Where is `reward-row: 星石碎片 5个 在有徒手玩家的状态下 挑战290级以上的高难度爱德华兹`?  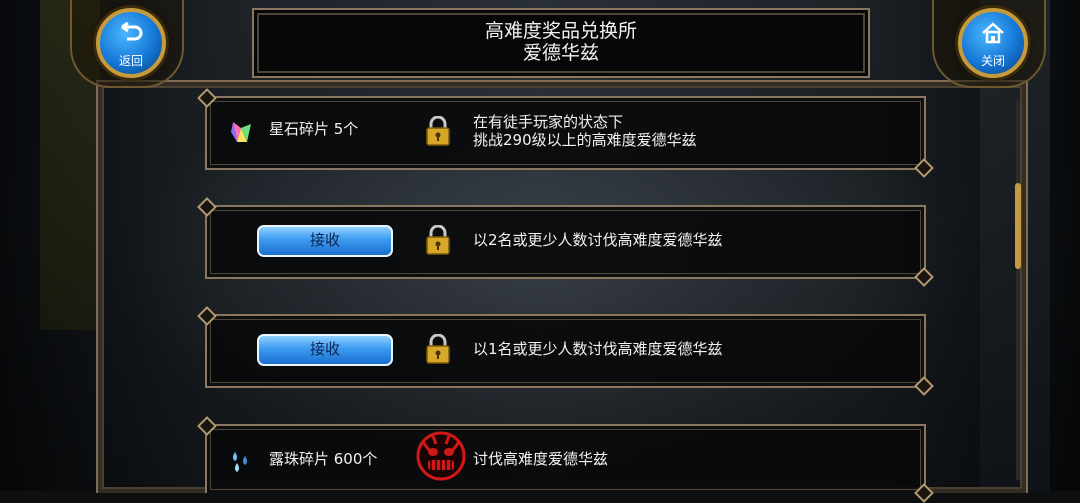
reward-row: 星石碎片 5个 在有徒手玩家的状态下 挑战290级以上的高难度爱德华兹 is located at coordinates (565, 133).